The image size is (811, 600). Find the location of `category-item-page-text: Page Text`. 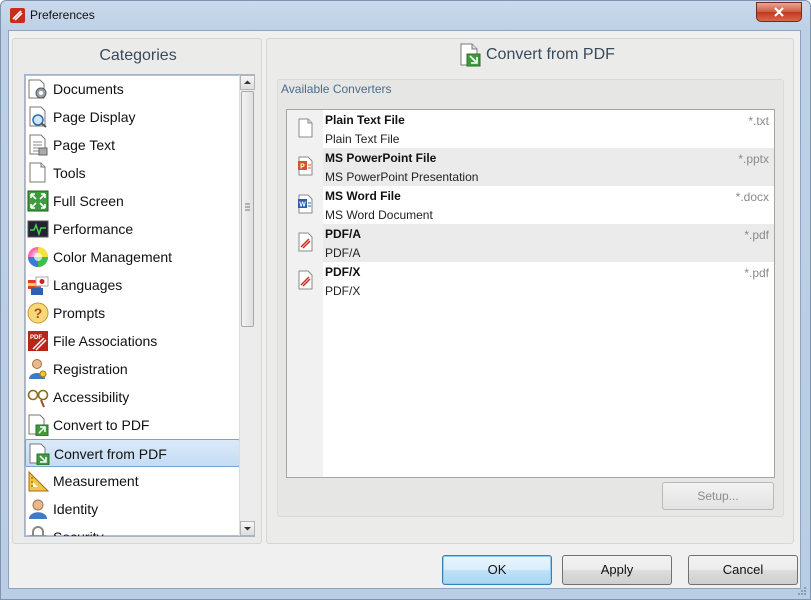

category-item-page-text: Page Text is located at coordinates (132, 145).